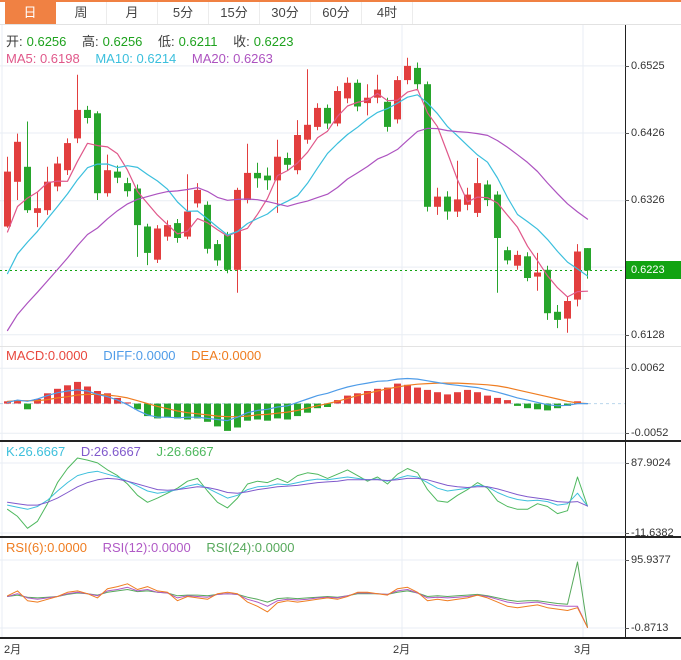 The image size is (681, 660). What do you see at coordinates (14, 41) in the screenshot?
I see `open-label: 开:` at bounding box center [14, 41].